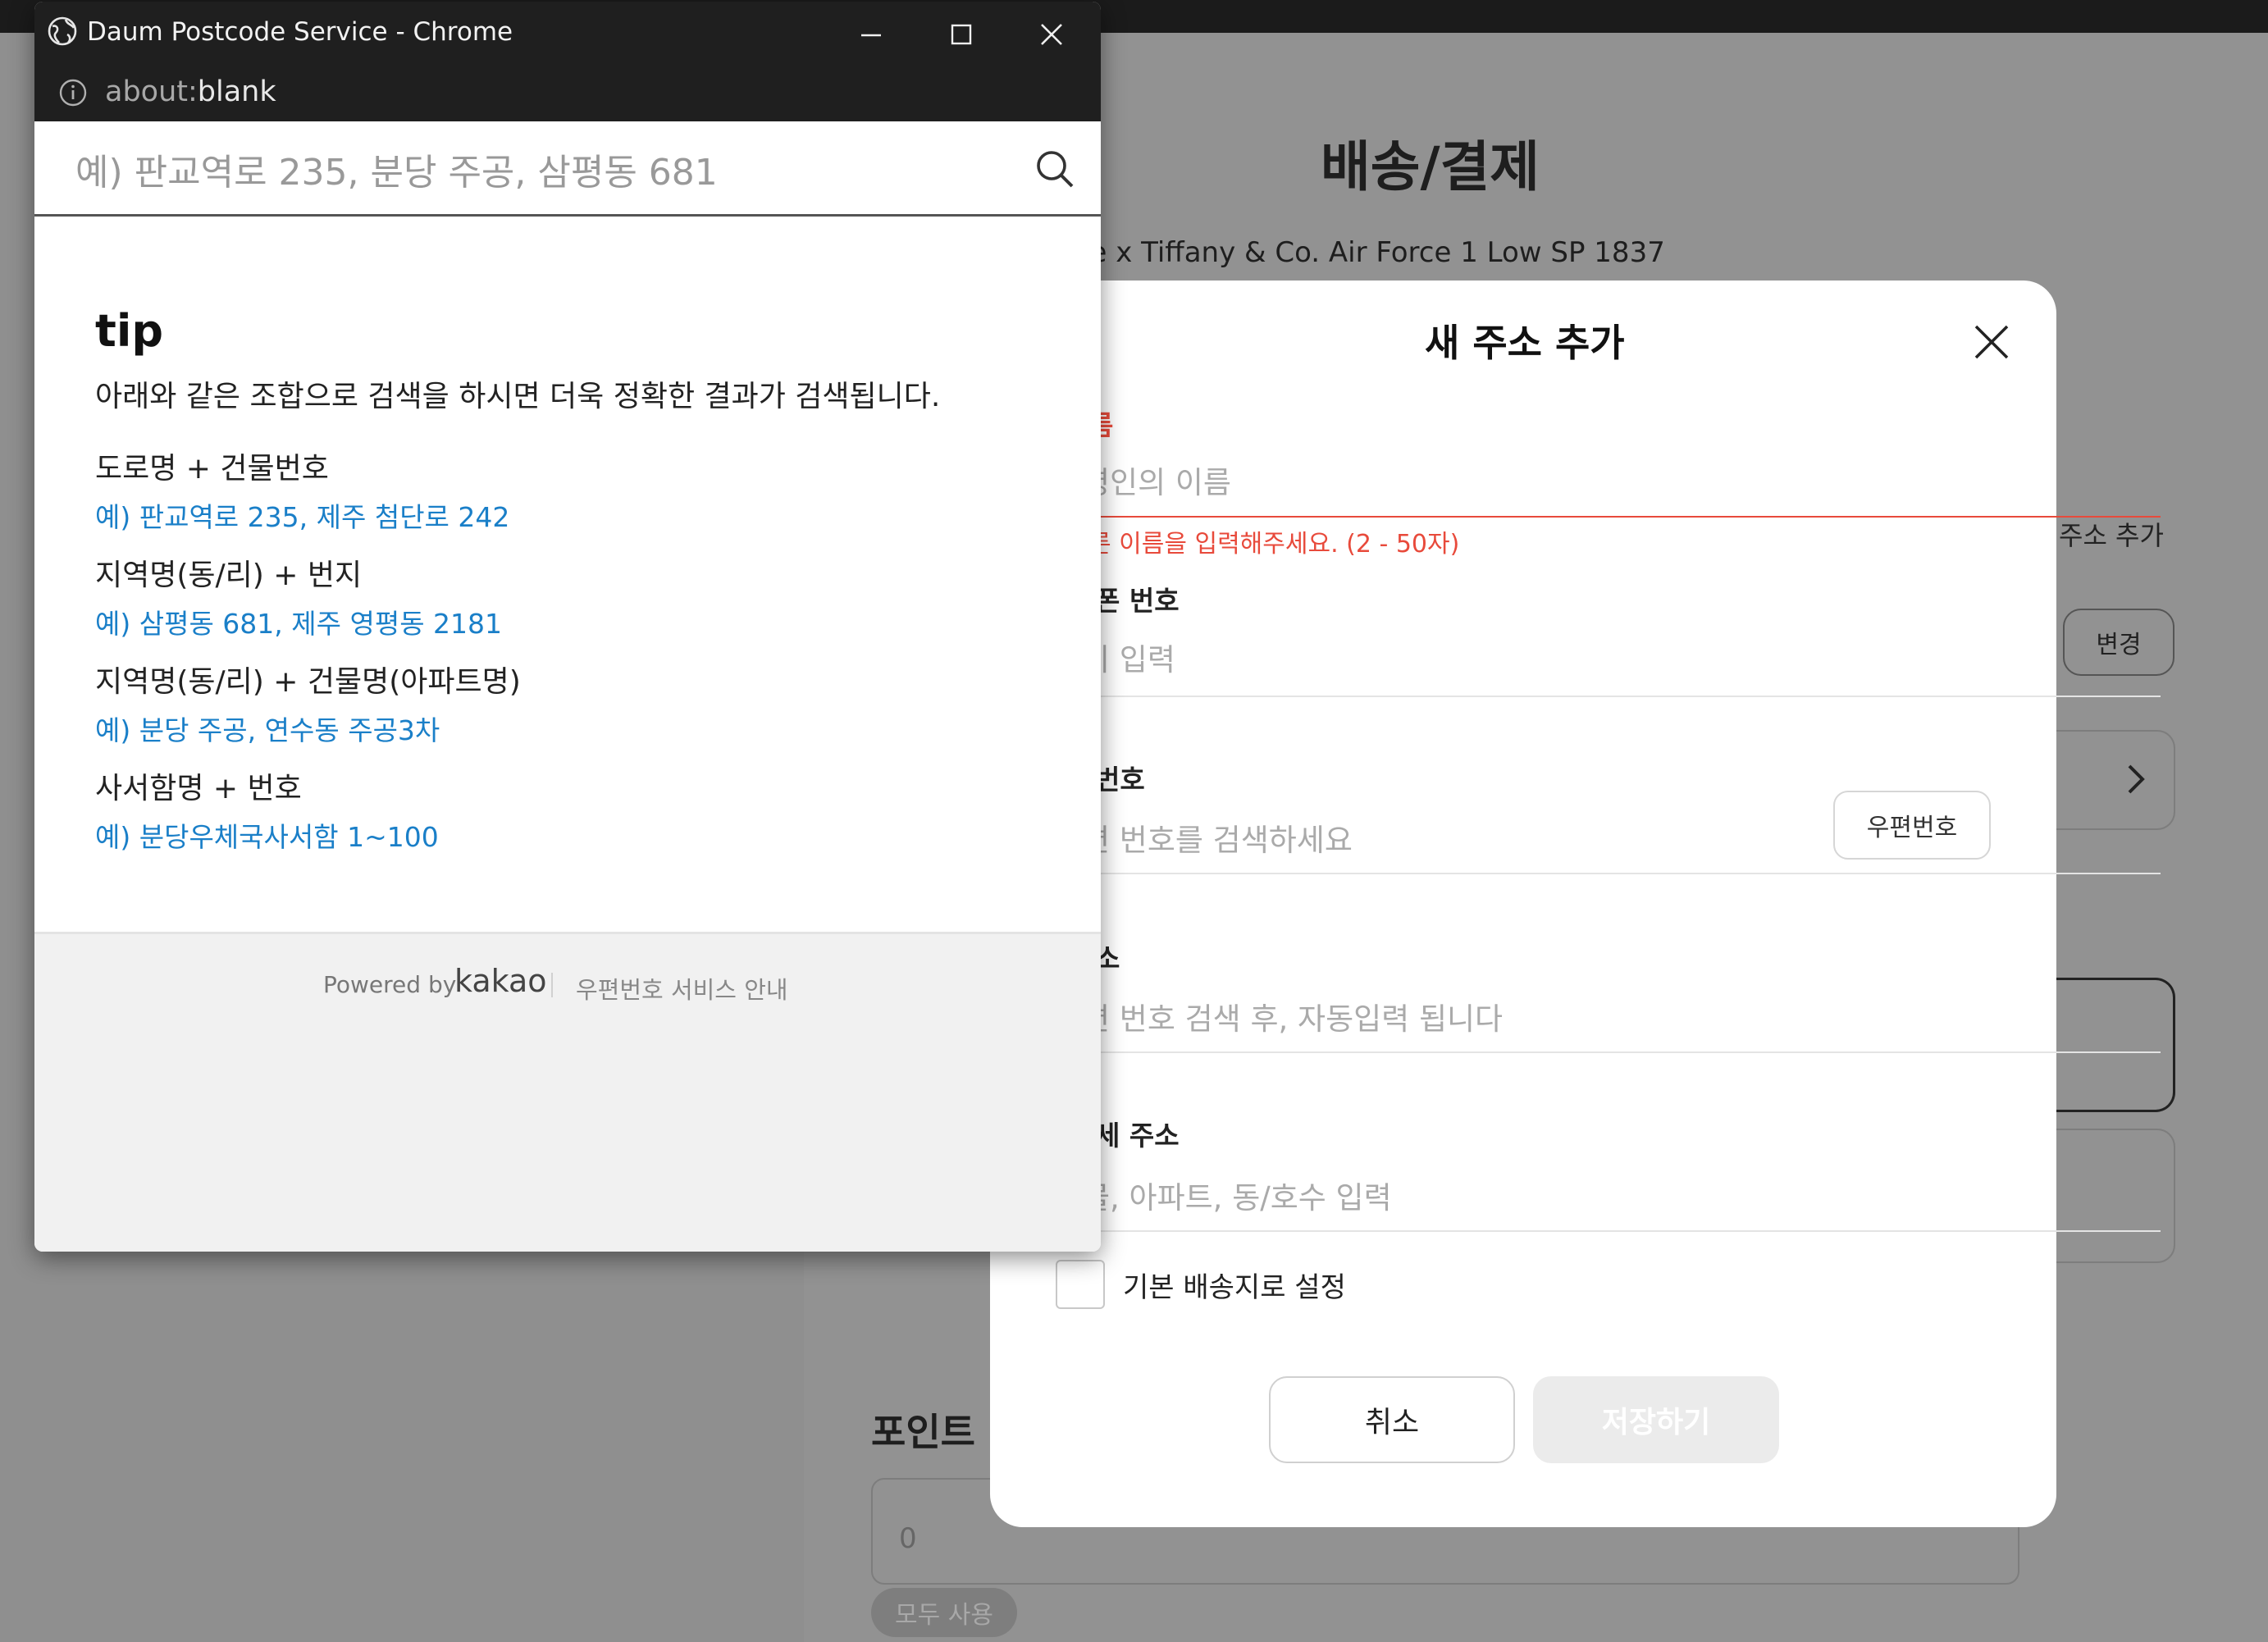  Describe the element at coordinates (1574, 480) in the screenshot. I see `name-input: 령인의 이름` at that location.